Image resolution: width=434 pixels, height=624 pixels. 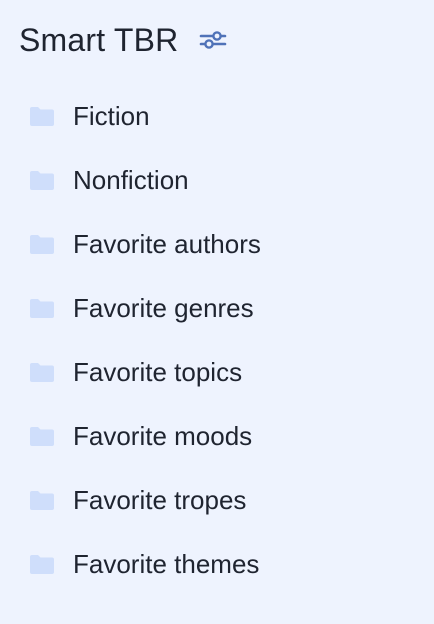 I want to click on folder-label: Fiction, so click(x=111, y=115).